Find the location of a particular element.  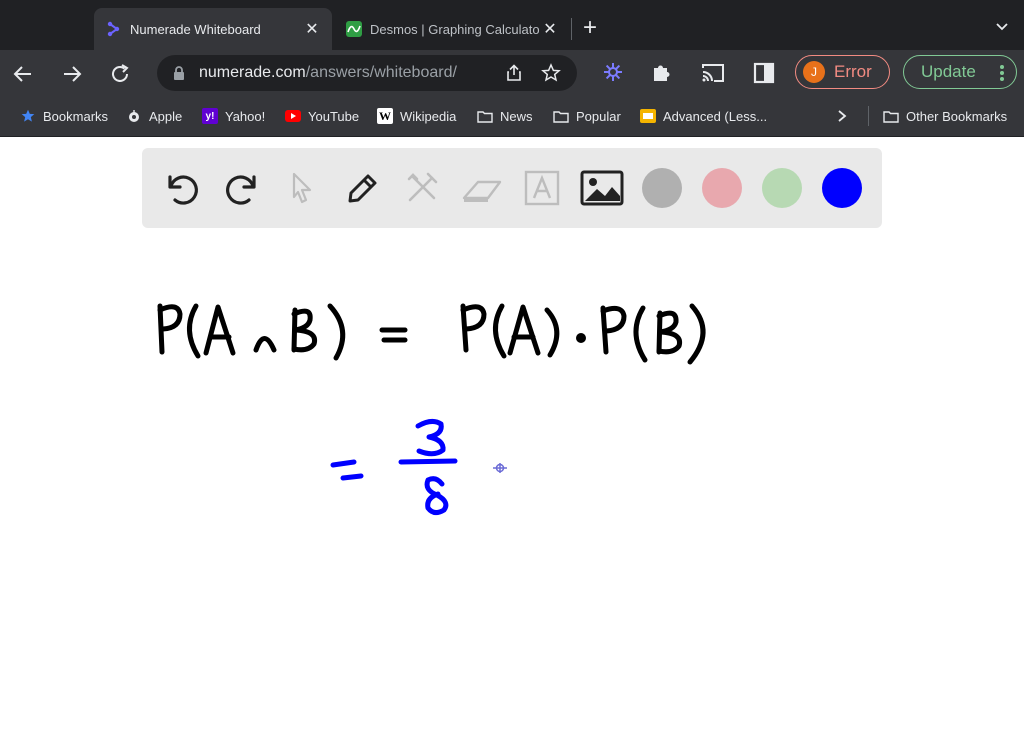

bookmark-label: Yahoo! is located at coordinates (245, 116).